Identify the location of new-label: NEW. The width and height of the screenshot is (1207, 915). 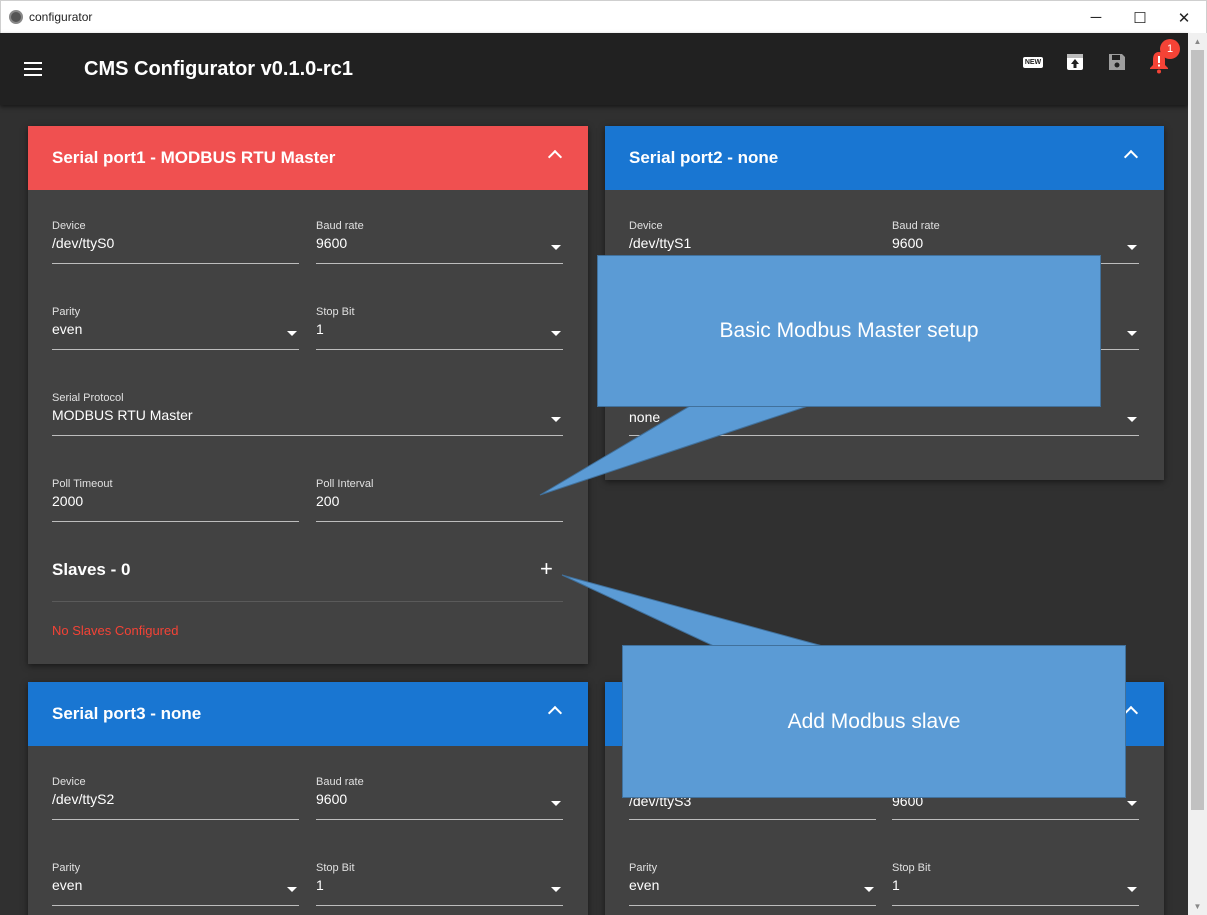
(1033, 62).